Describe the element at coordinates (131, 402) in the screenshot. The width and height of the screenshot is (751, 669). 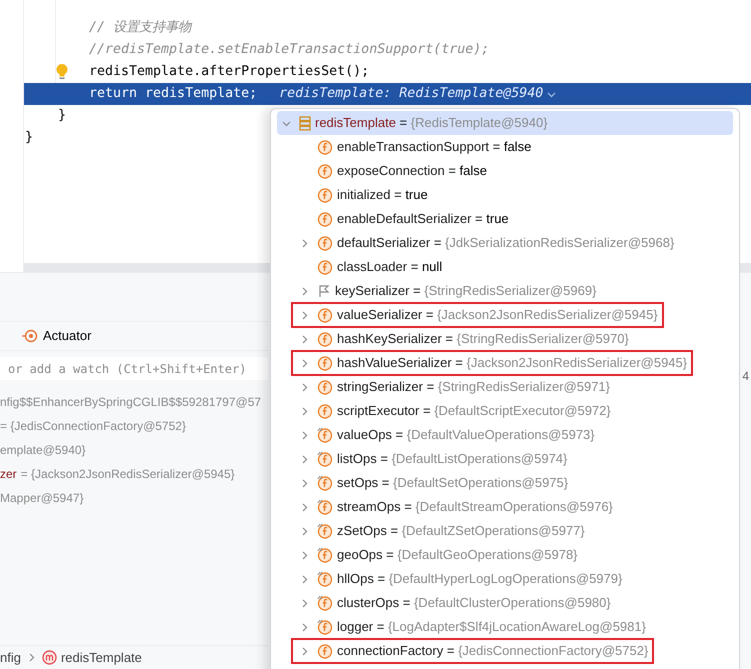
I see `variable-value: nfig$$EnhancerBySpringCGLIB$$59281797@57` at that location.